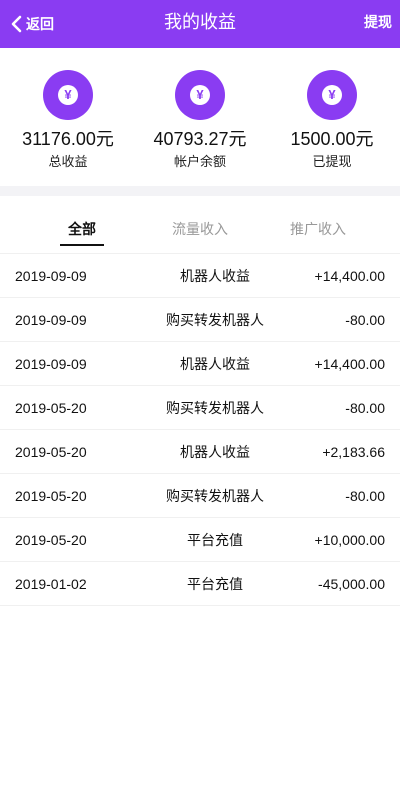  Describe the element at coordinates (349, 540) in the screenshot. I see `record-amount: +10,000.00` at that location.